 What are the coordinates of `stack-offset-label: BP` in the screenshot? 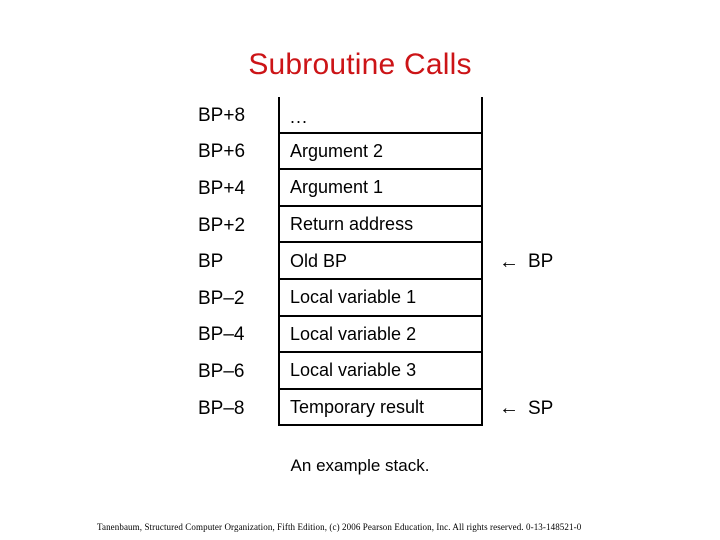 It's located at (211, 262).